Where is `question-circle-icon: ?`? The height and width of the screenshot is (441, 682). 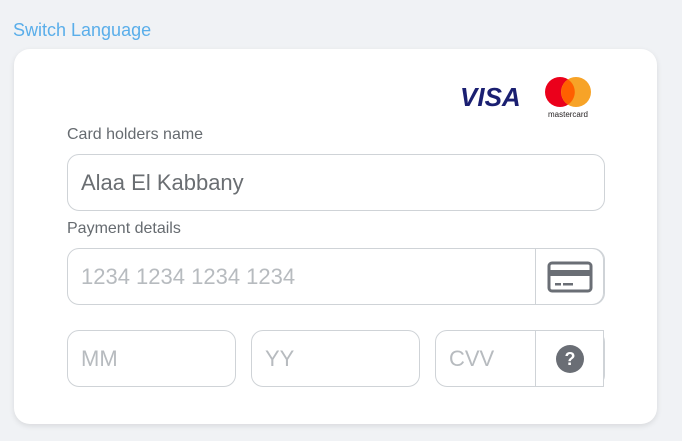
question-circle-icon: ? is located at coordinates (570, 359).